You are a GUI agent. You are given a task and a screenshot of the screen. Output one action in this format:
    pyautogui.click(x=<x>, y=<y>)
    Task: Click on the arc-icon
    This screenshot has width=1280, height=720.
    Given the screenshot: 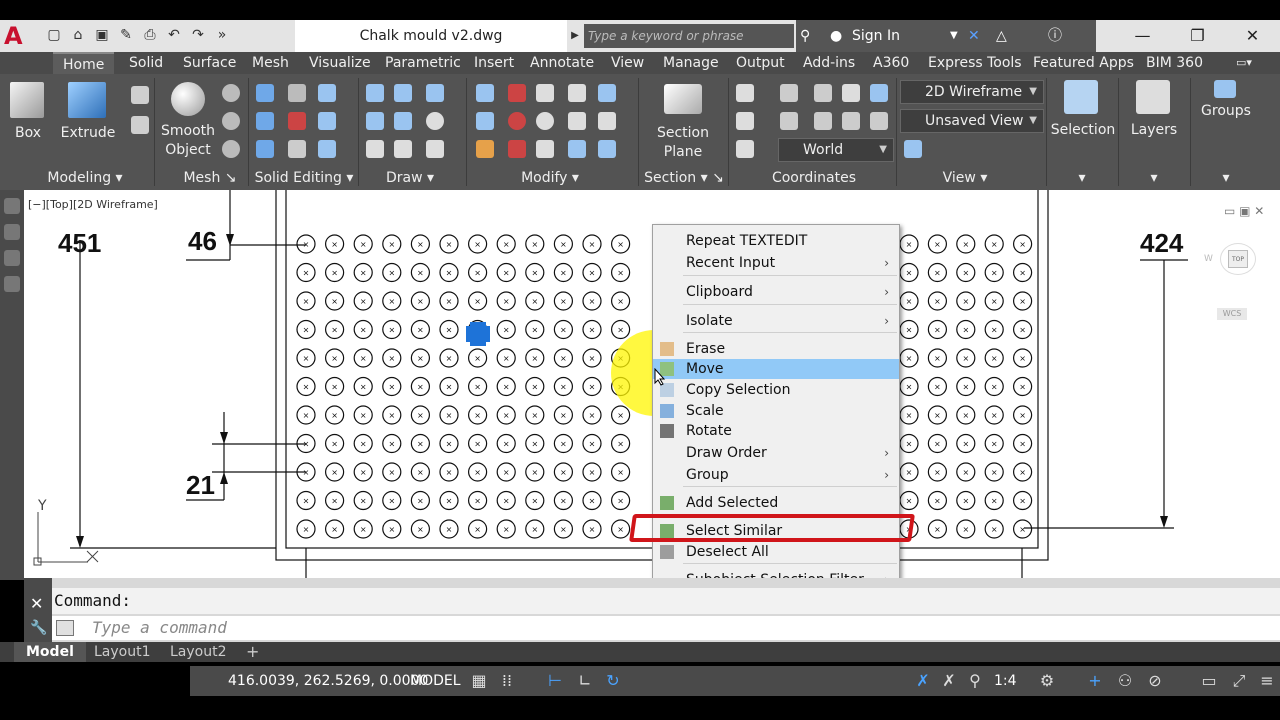 What is the action you would take?
    pyautogui.click(x=435, y=93)
    